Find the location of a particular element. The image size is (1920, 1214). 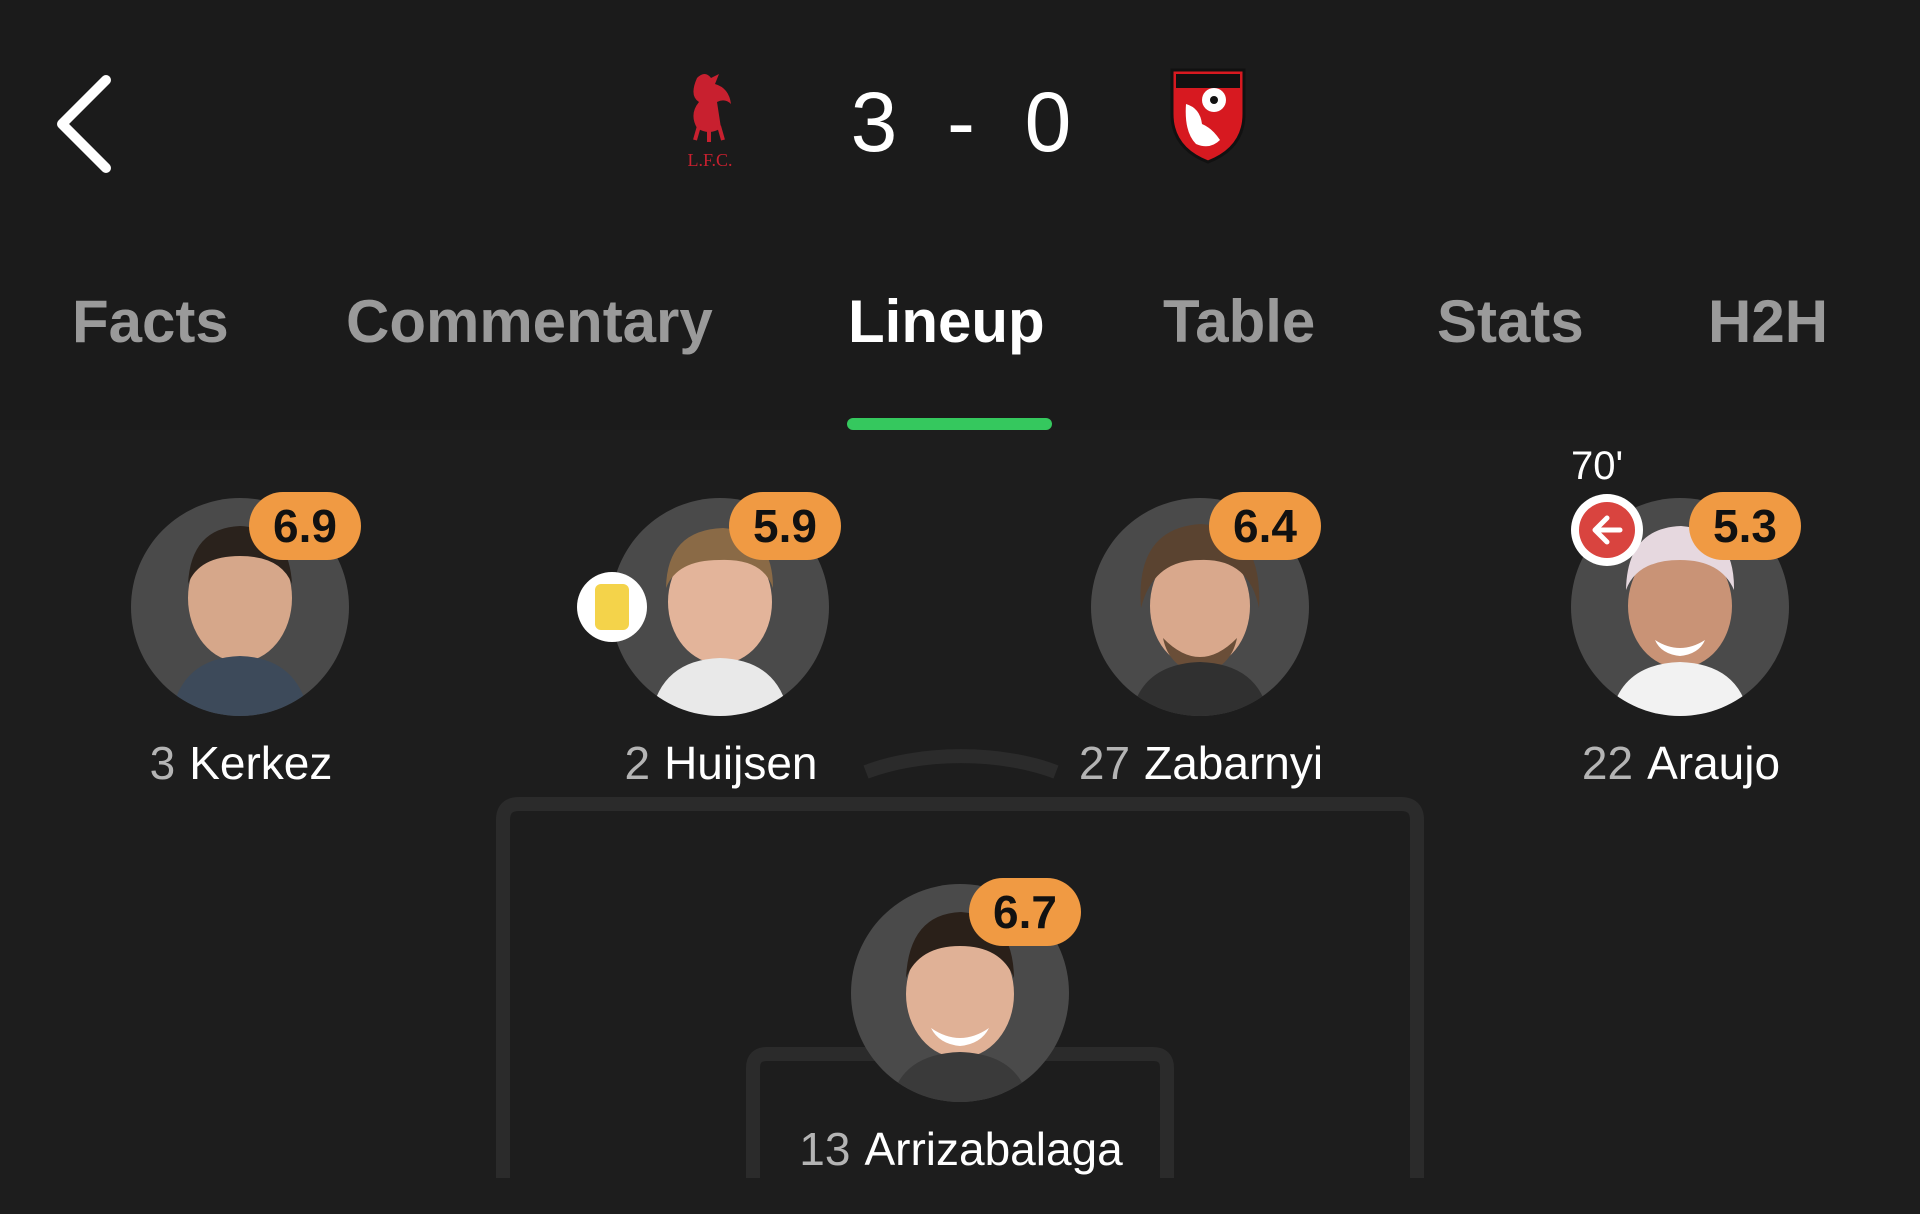

crest-text: L.F.C. is located at coordinates (709, 160).